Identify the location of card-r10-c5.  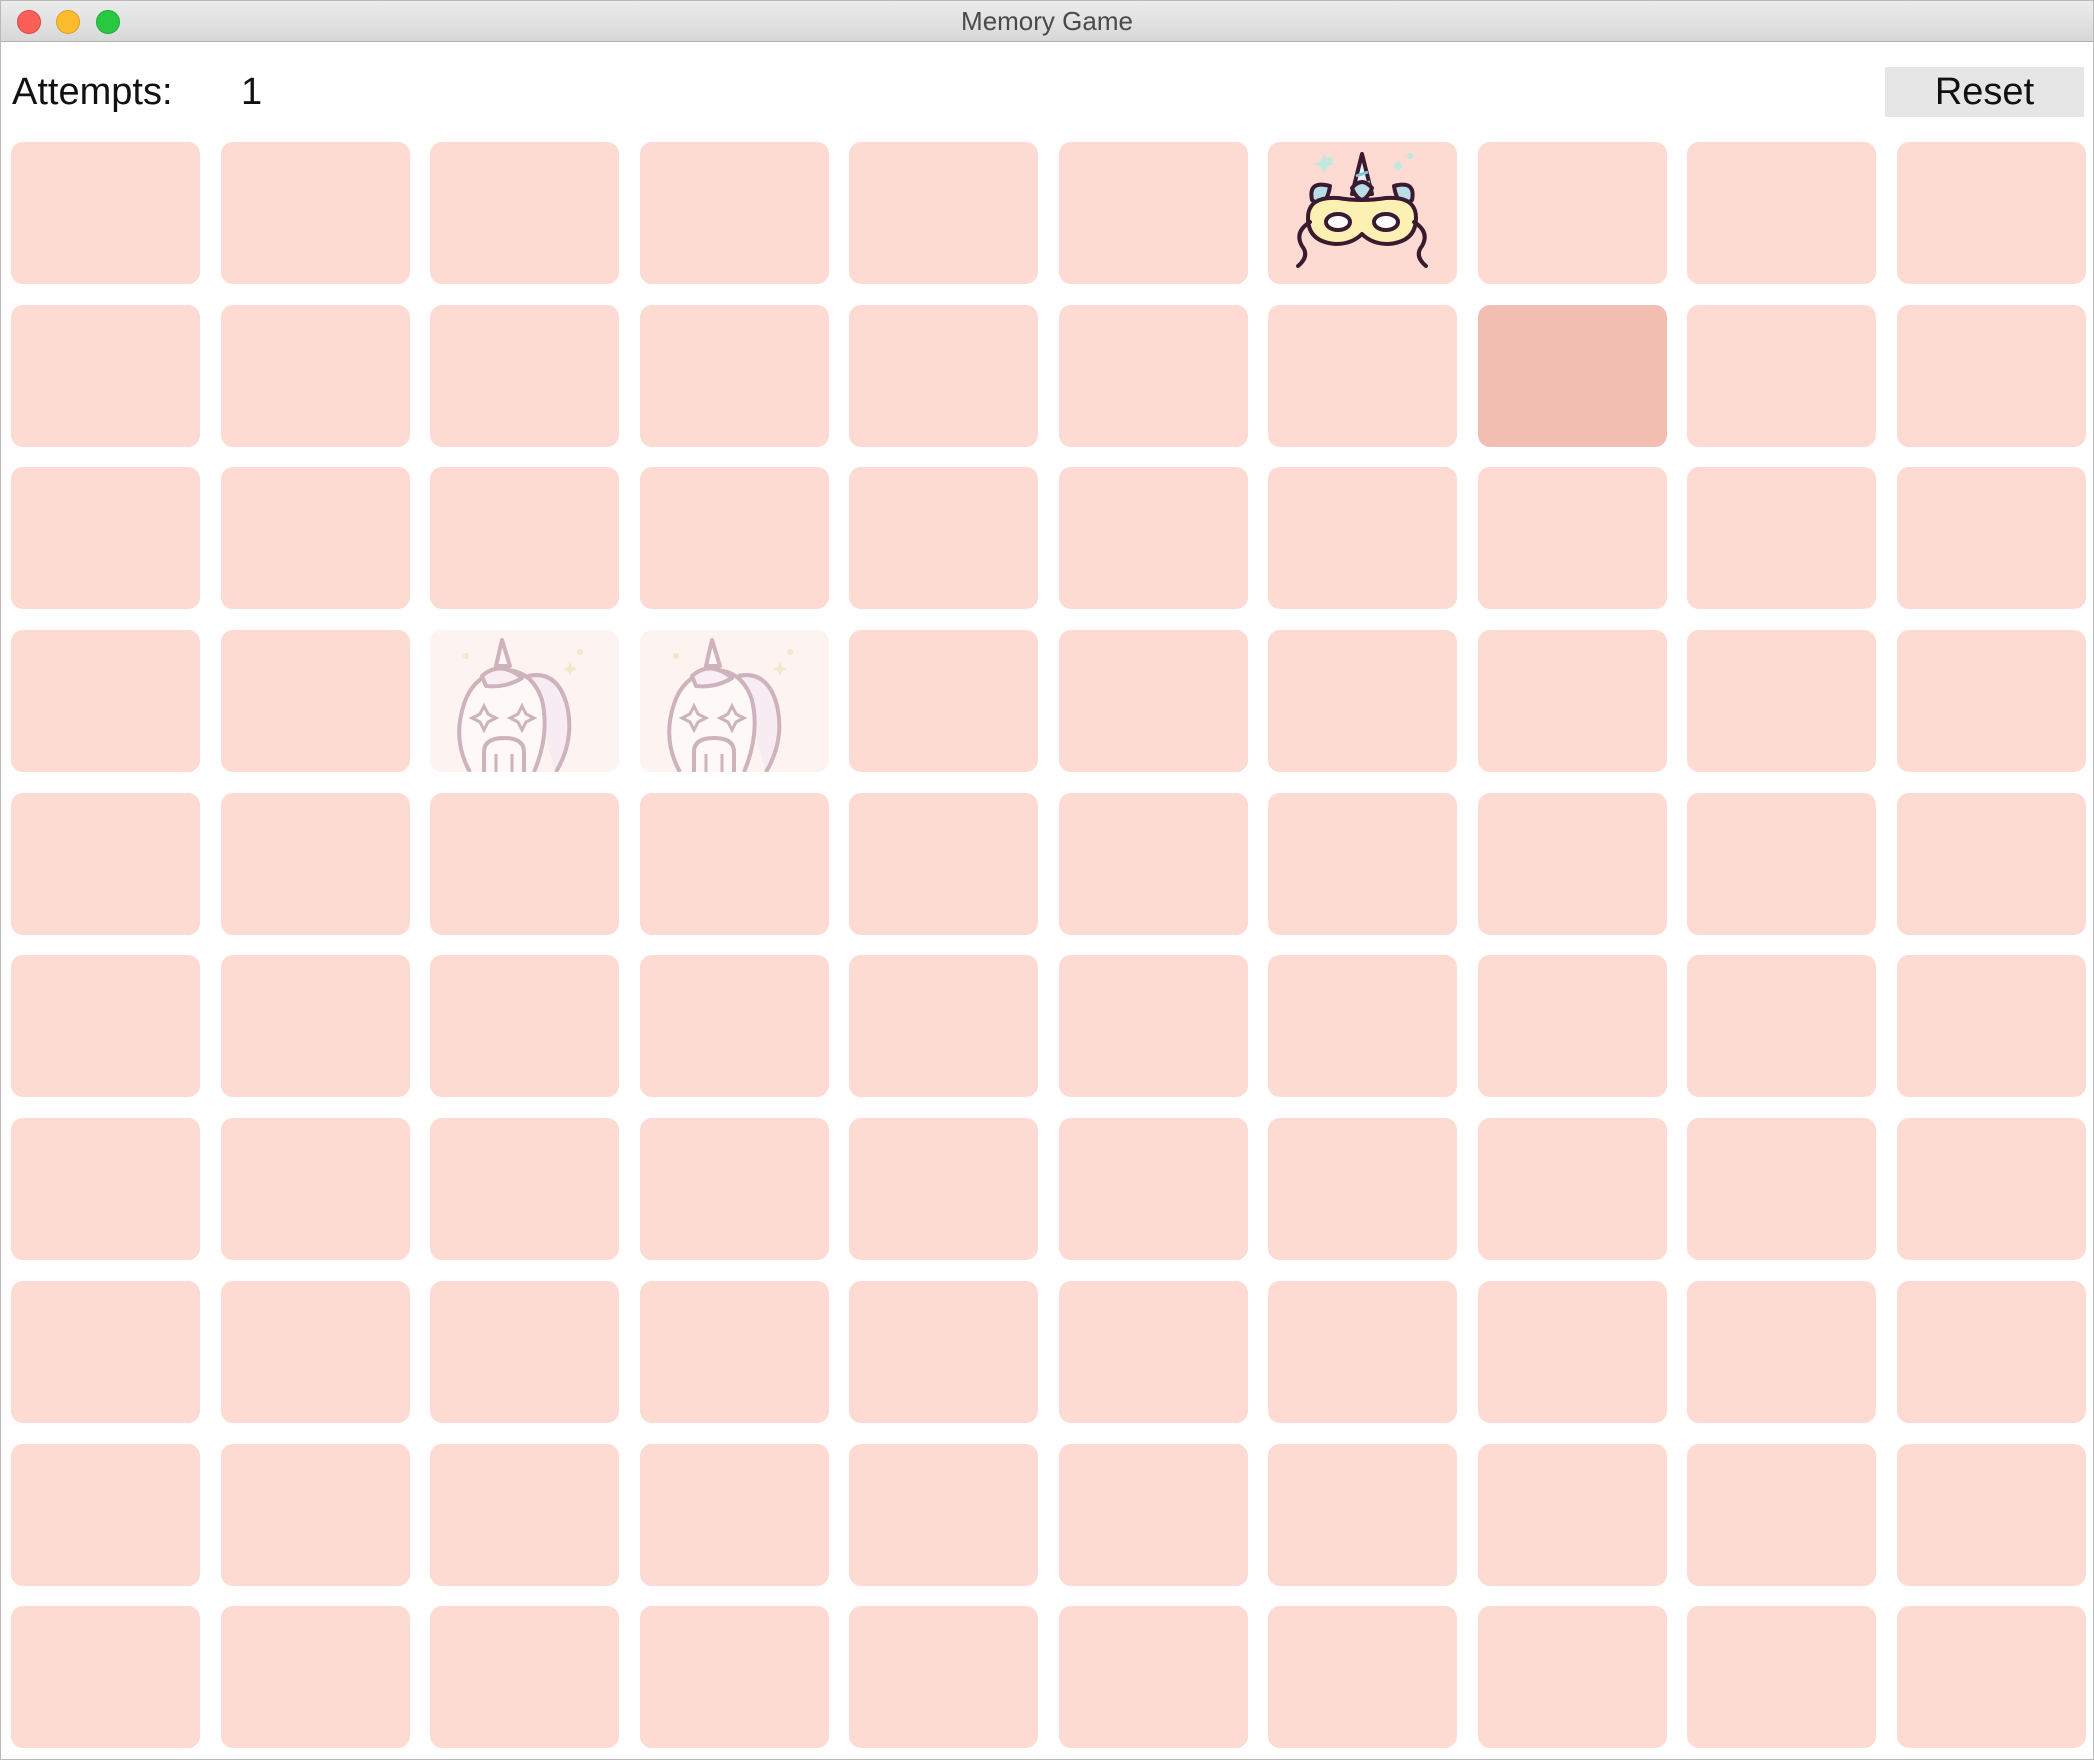
(943, 1677).